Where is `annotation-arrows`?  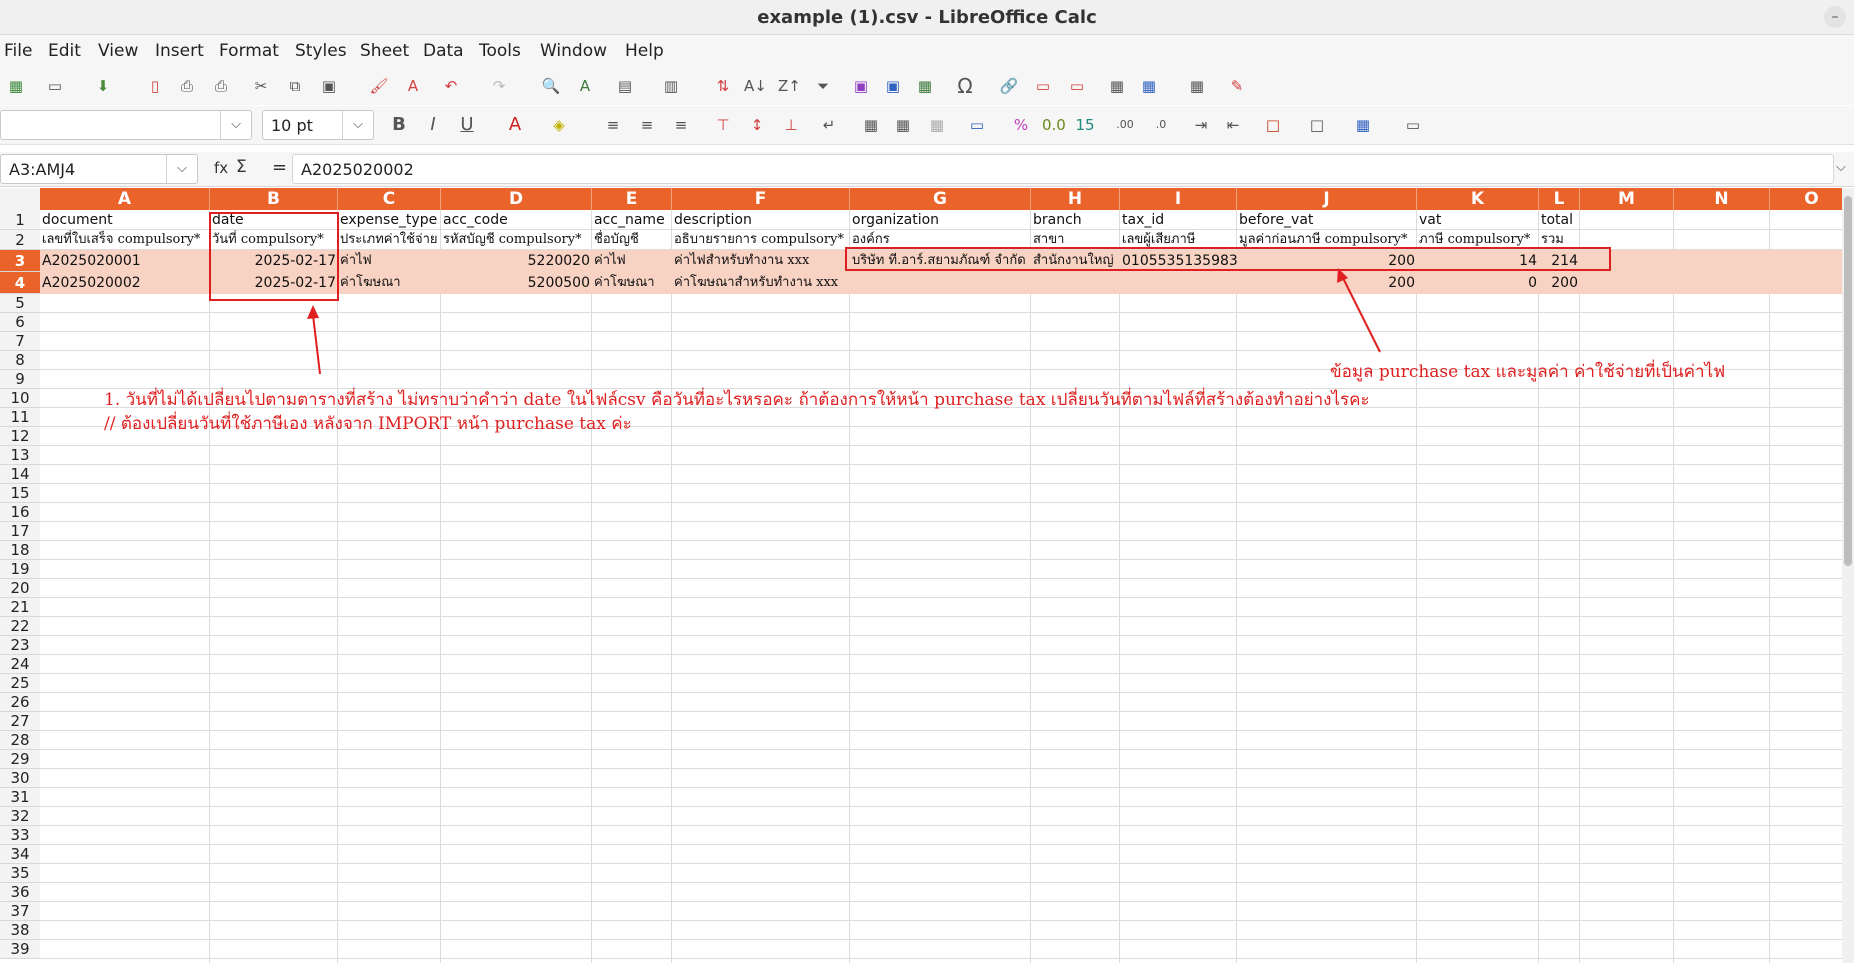 annotation-arrows is located at coordinates (844, 321).